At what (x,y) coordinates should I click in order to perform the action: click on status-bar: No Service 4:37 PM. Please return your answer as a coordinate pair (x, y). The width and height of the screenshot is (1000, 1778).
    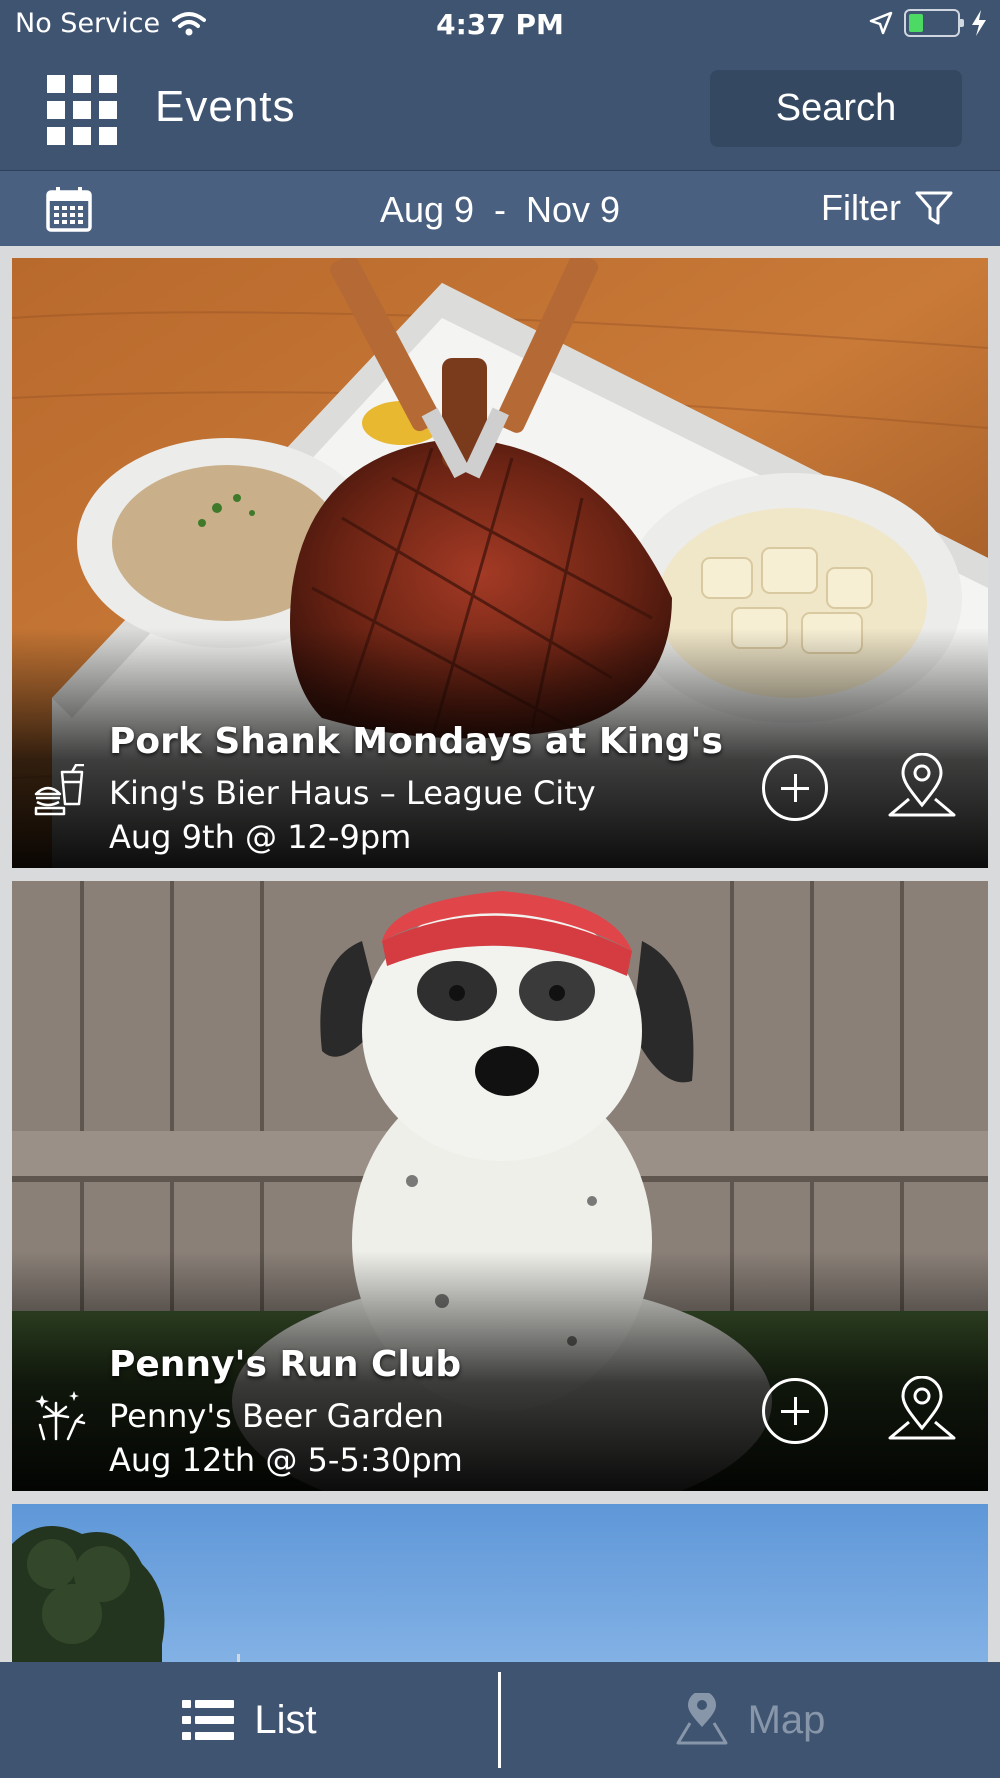
    Looking at the image, I should click on (500, 25).